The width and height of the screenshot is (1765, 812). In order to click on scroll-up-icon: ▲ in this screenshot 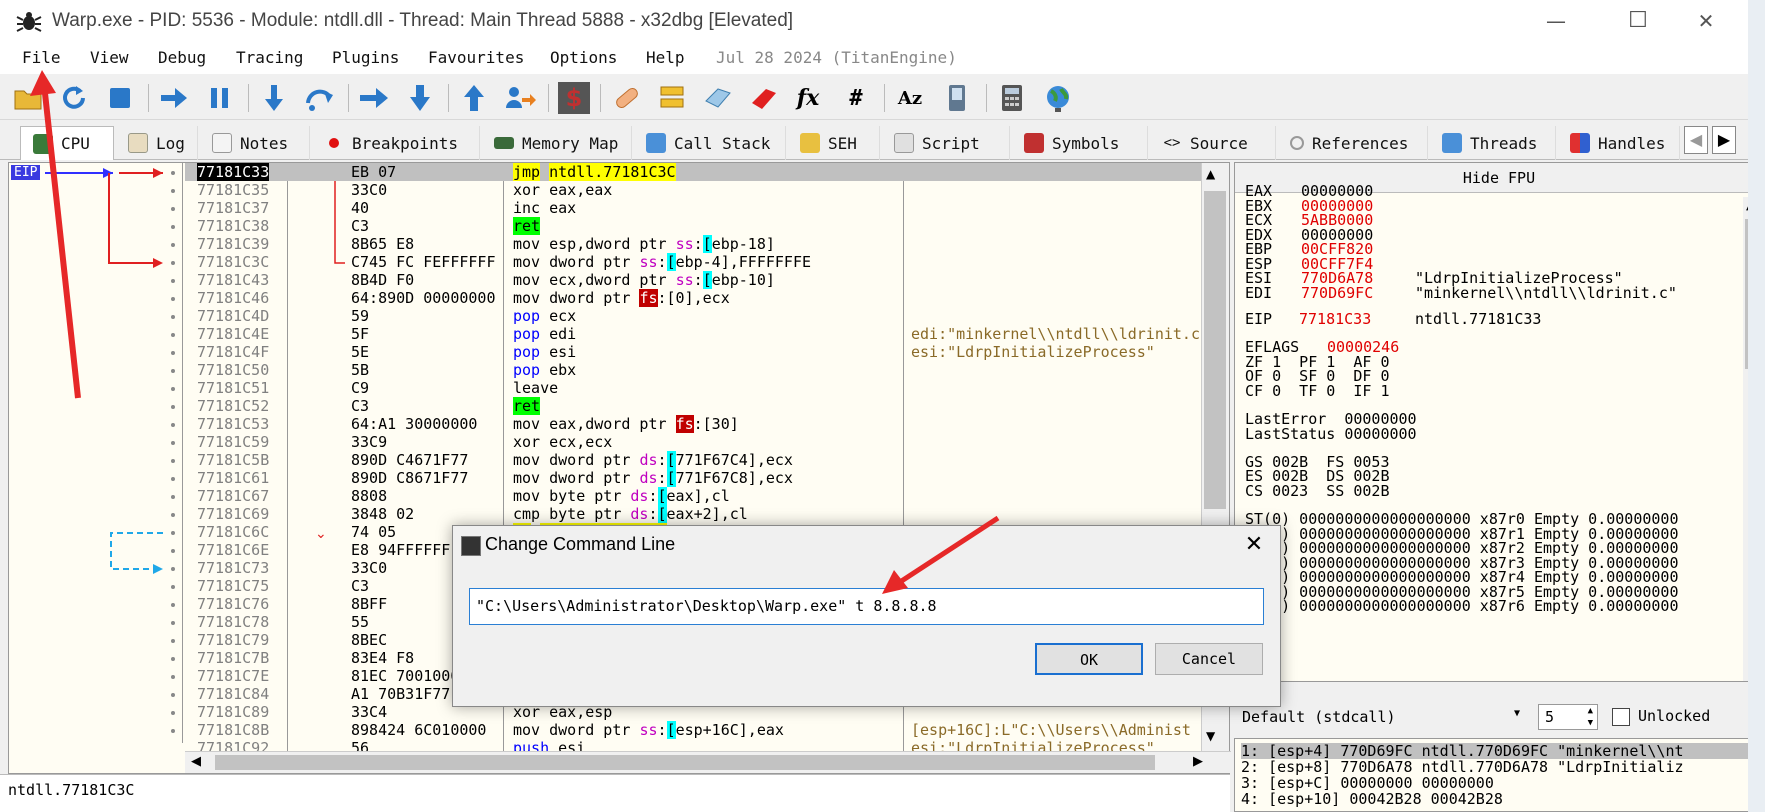, I will do `click(1210, 174)`.